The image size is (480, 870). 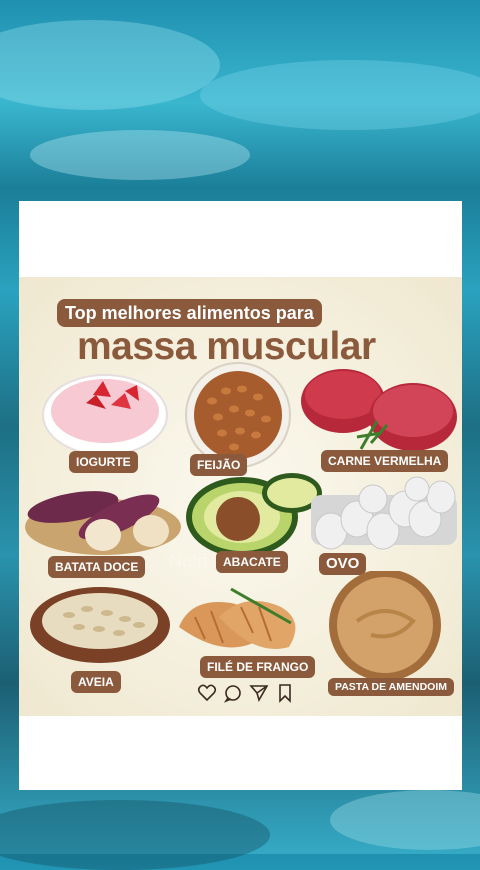 What do you see at coordinates (105, 413) in the screenshot?
I see `yogurt-bowl` at bounding box center [105, 413].